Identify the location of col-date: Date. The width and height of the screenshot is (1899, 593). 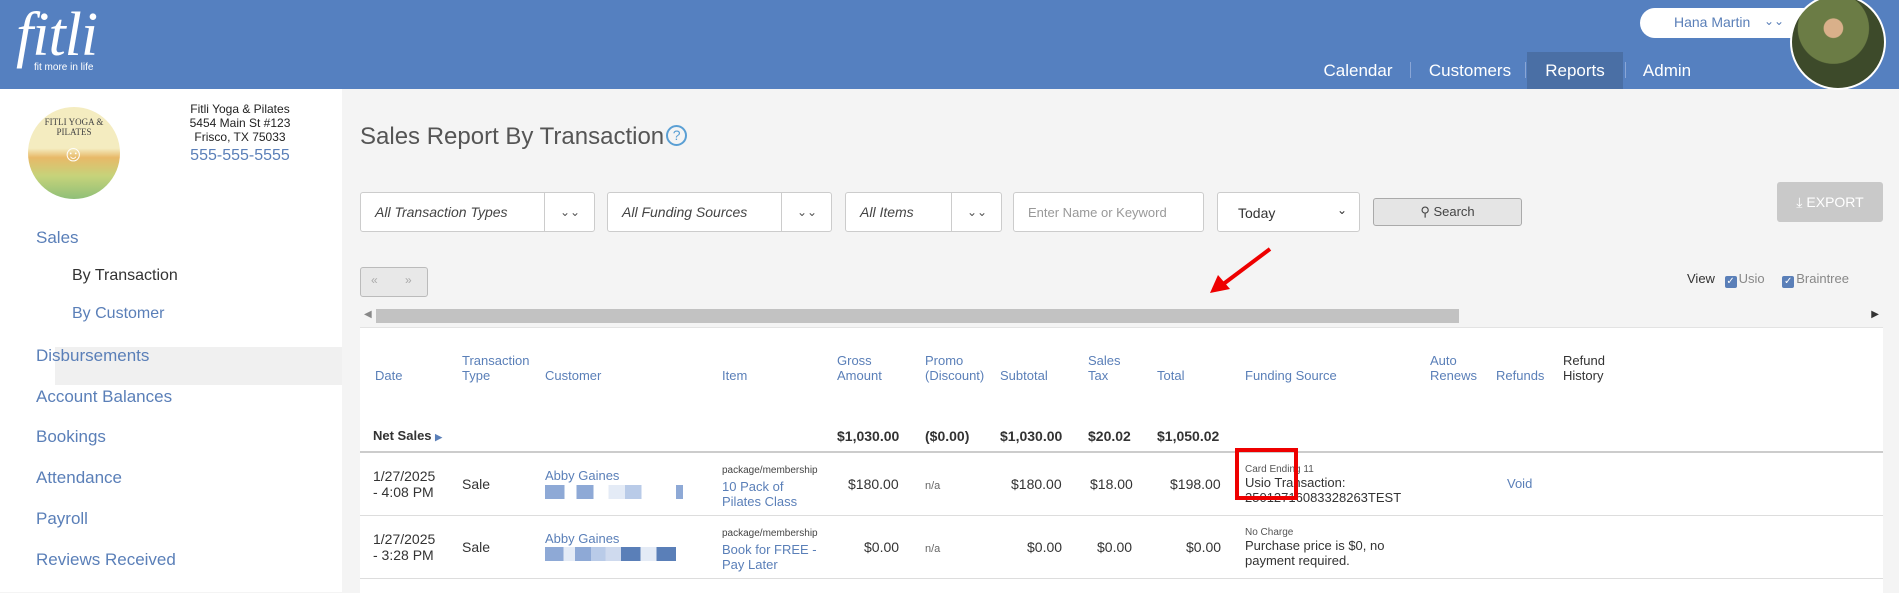
(388, 375).